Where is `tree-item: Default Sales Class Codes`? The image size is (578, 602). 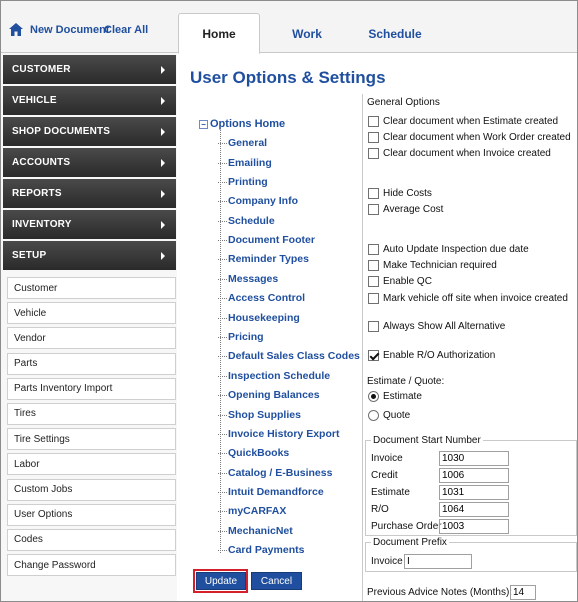 tree-item: Default Sales Class Codes is located at coordinates (289, 356).